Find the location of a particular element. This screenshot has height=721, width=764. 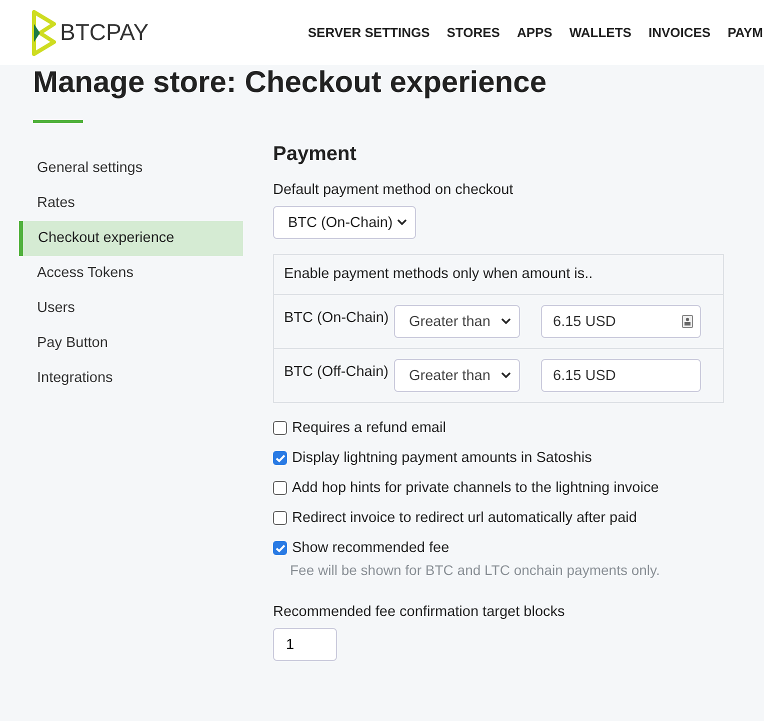

nav-link: PAYM is located at coordinates (745, 32).